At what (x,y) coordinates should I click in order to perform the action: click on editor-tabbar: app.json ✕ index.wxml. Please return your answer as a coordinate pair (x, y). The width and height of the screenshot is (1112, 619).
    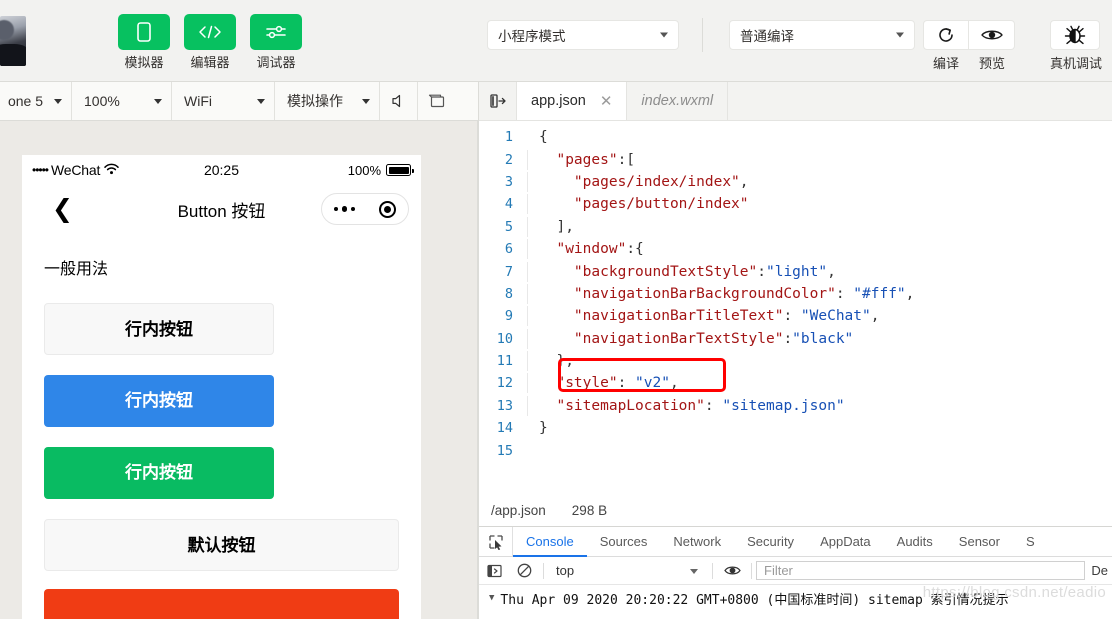
    Looking at the image, I should click on (795, 101).